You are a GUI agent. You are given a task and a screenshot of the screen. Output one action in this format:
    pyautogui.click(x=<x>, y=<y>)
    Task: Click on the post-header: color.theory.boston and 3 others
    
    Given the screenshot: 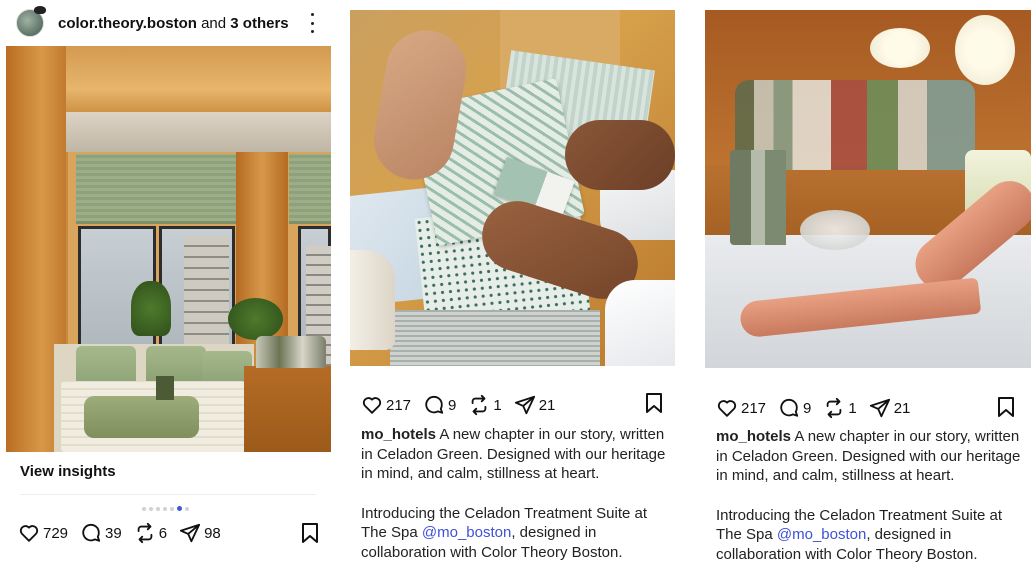 What is the action you would take?
    pyautogui.click(x=168, y=23)
    